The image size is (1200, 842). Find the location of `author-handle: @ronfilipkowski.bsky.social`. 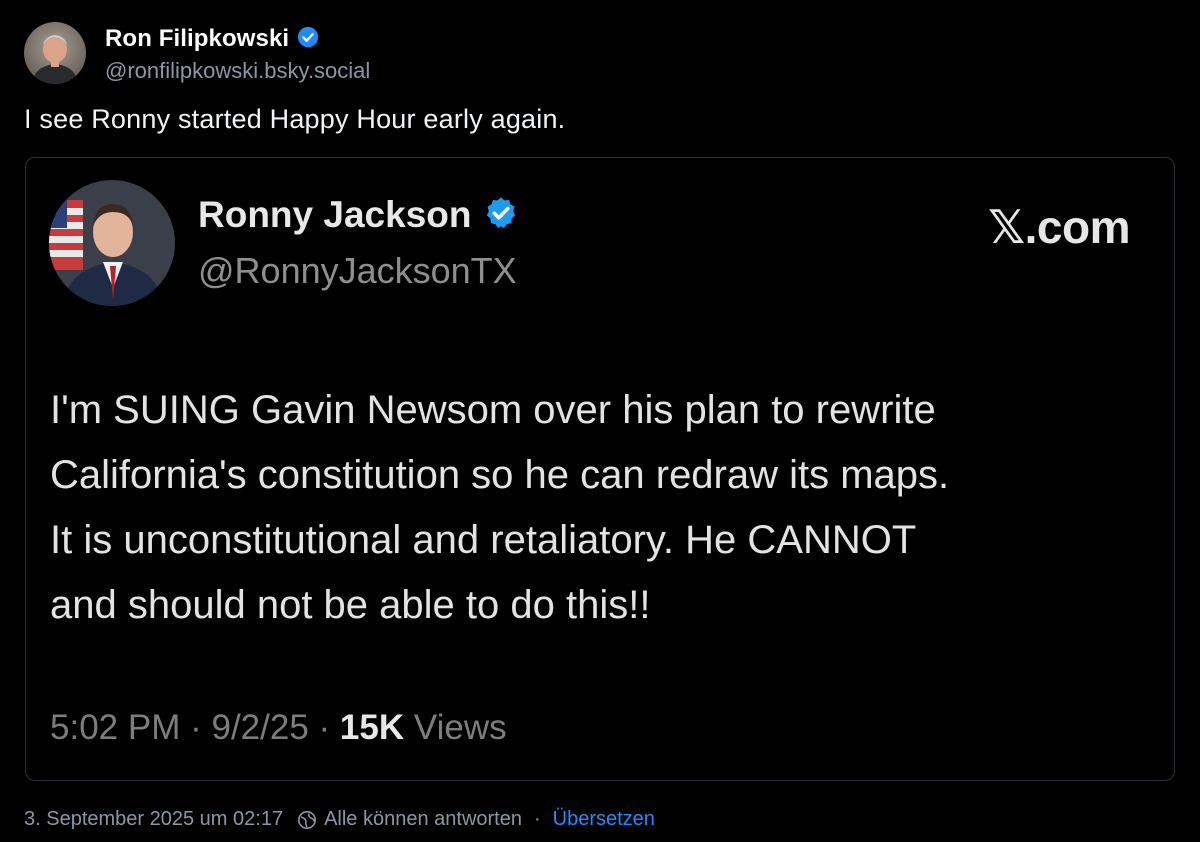

author-handle: @ronfilipkowski.bsky.social is located at coordinates (237, 71).